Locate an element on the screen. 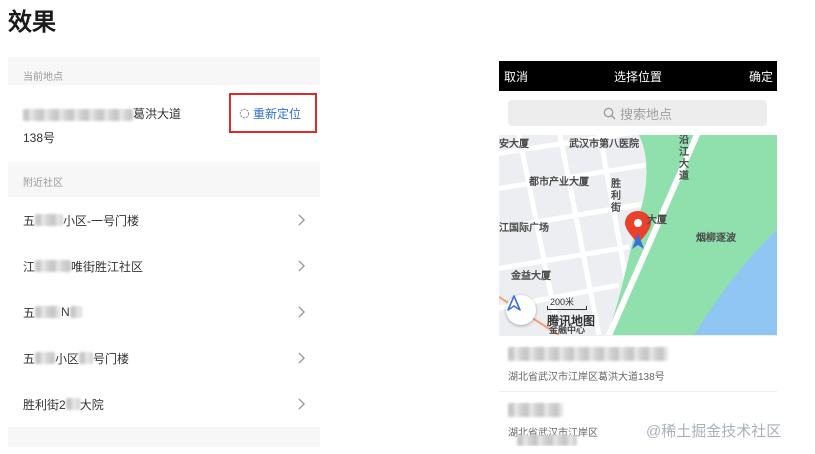  nav-bar: 取消 选择位置 确定 is located at coordinates (638, 76).